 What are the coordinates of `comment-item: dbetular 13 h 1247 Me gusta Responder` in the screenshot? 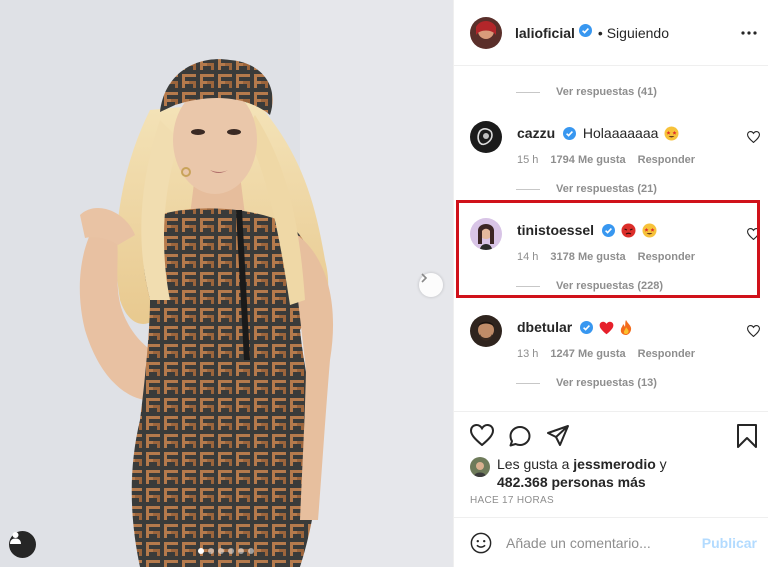 It's located at (615, 345).